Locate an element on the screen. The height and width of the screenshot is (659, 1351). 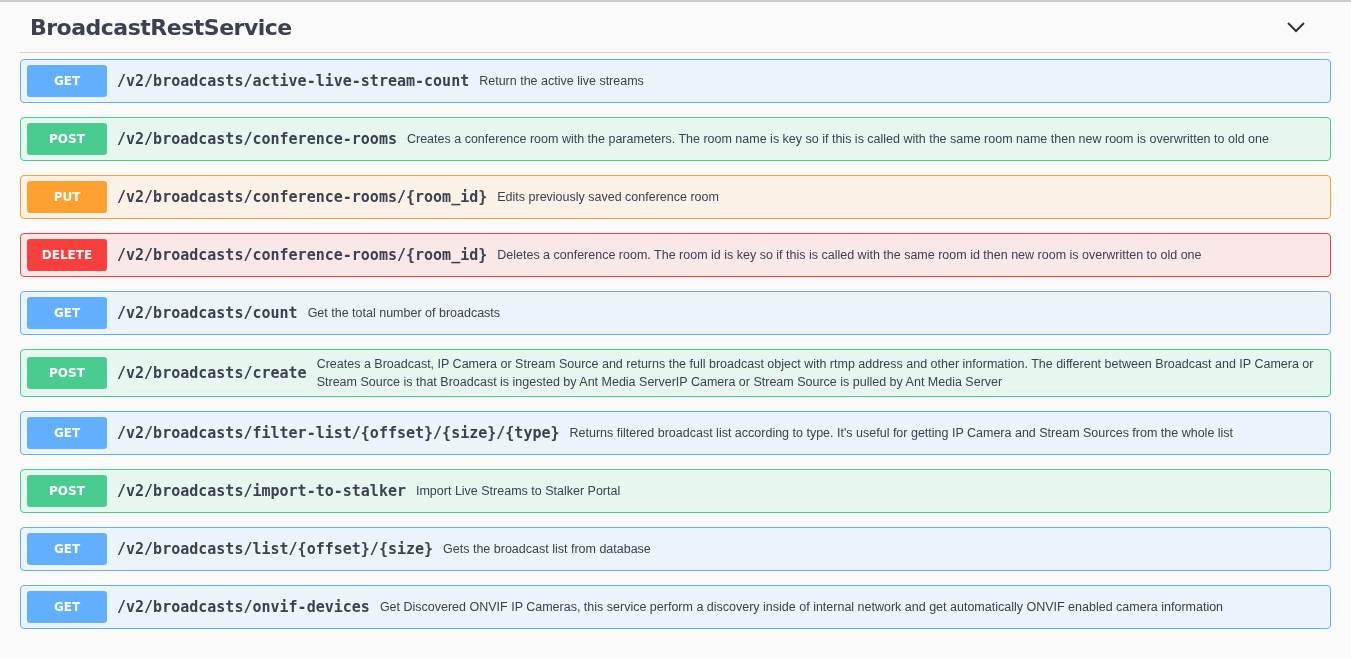
operation-row: POST /v2/broadcasts/import-to-stalker Import Live Streams to Stalker Portal is located at coordinates (675, 491).